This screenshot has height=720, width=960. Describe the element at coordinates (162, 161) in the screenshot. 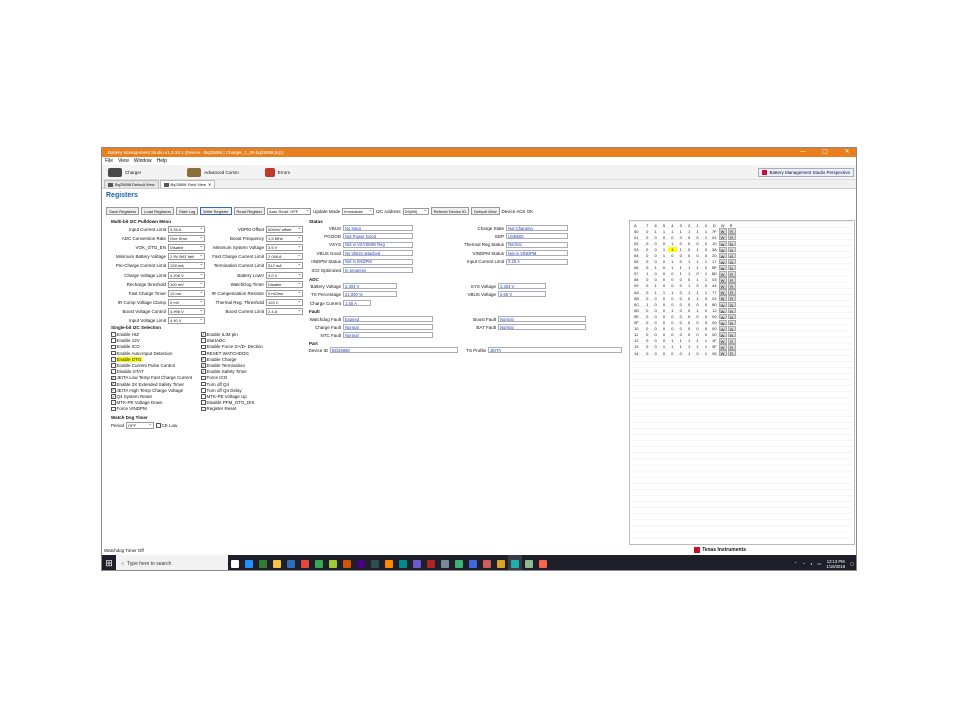

I see `menu-help: Help` at that location.